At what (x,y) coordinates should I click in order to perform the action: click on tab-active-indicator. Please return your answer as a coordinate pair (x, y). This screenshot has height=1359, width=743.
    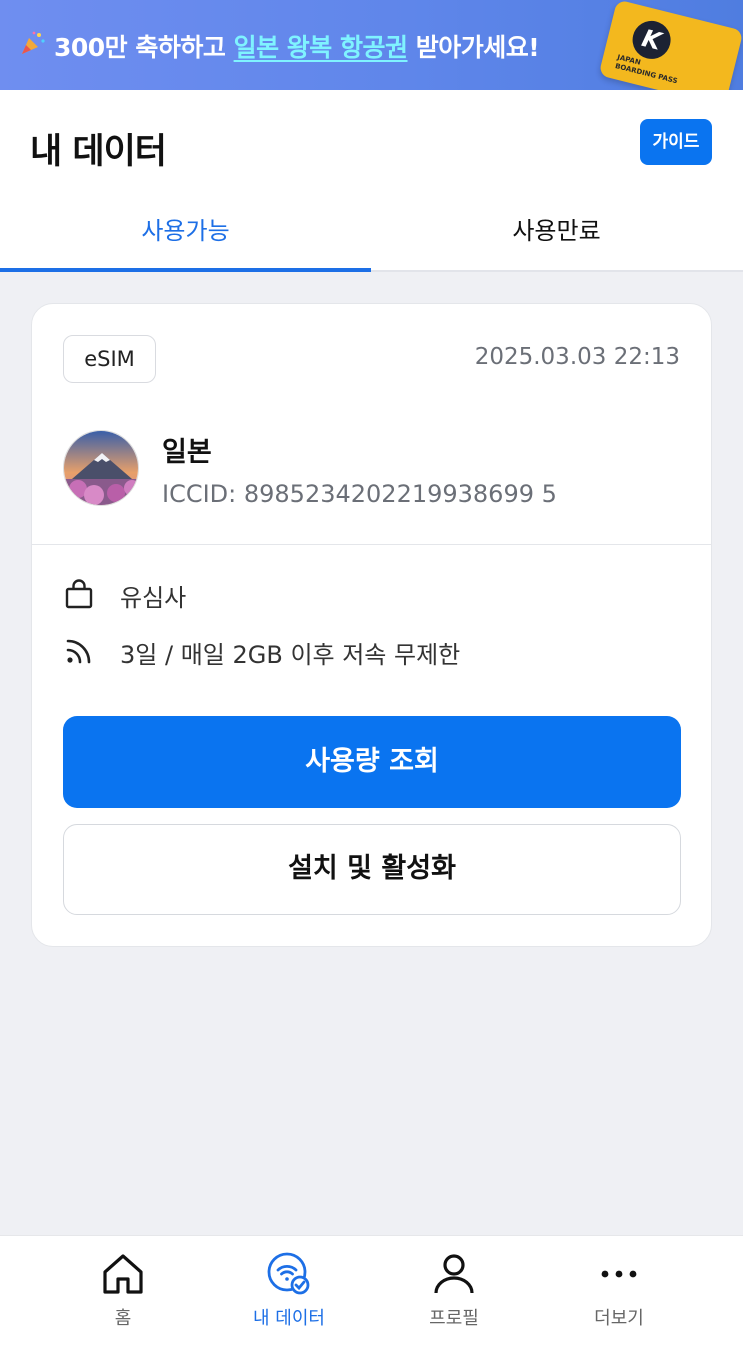
    Looking at the image, I should click on (185, 270).